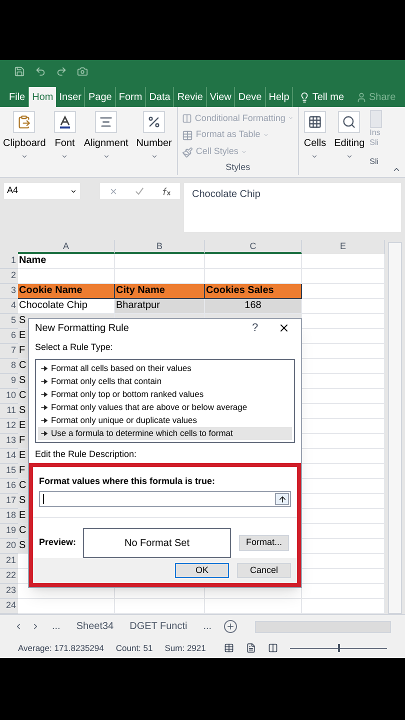 Image resolution: width=405 pixels, height=720 pixels. Describe the element at coordinates (374, 162) in the screenshot. I see `group-label: Sli` at that location.